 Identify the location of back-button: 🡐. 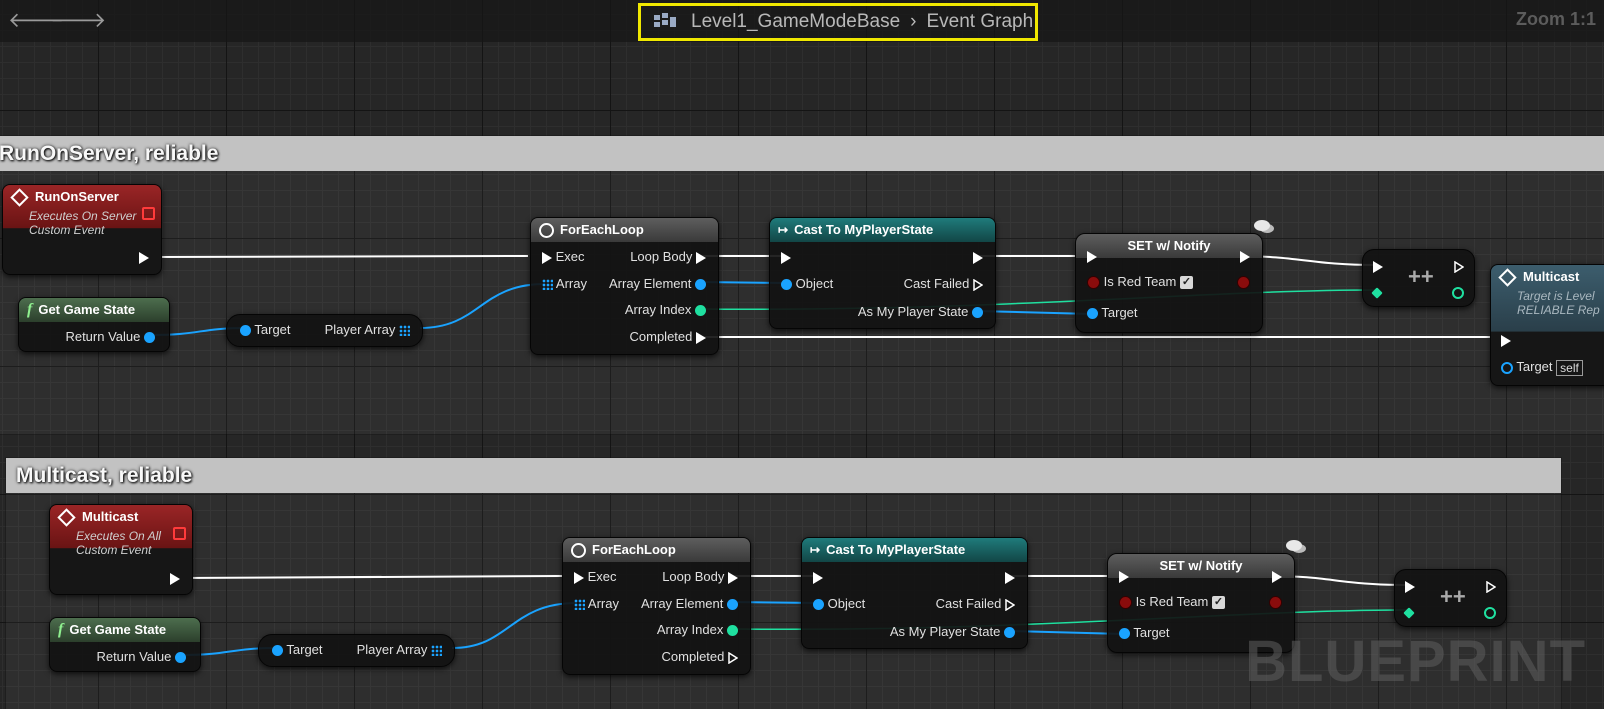
(36, 20).